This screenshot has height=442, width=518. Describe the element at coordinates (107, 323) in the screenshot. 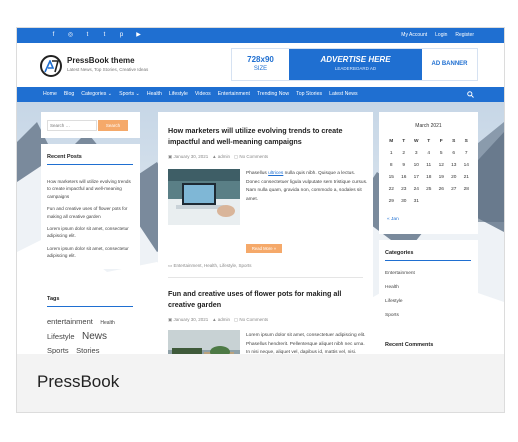

I see `tag-link: Health` at that location.